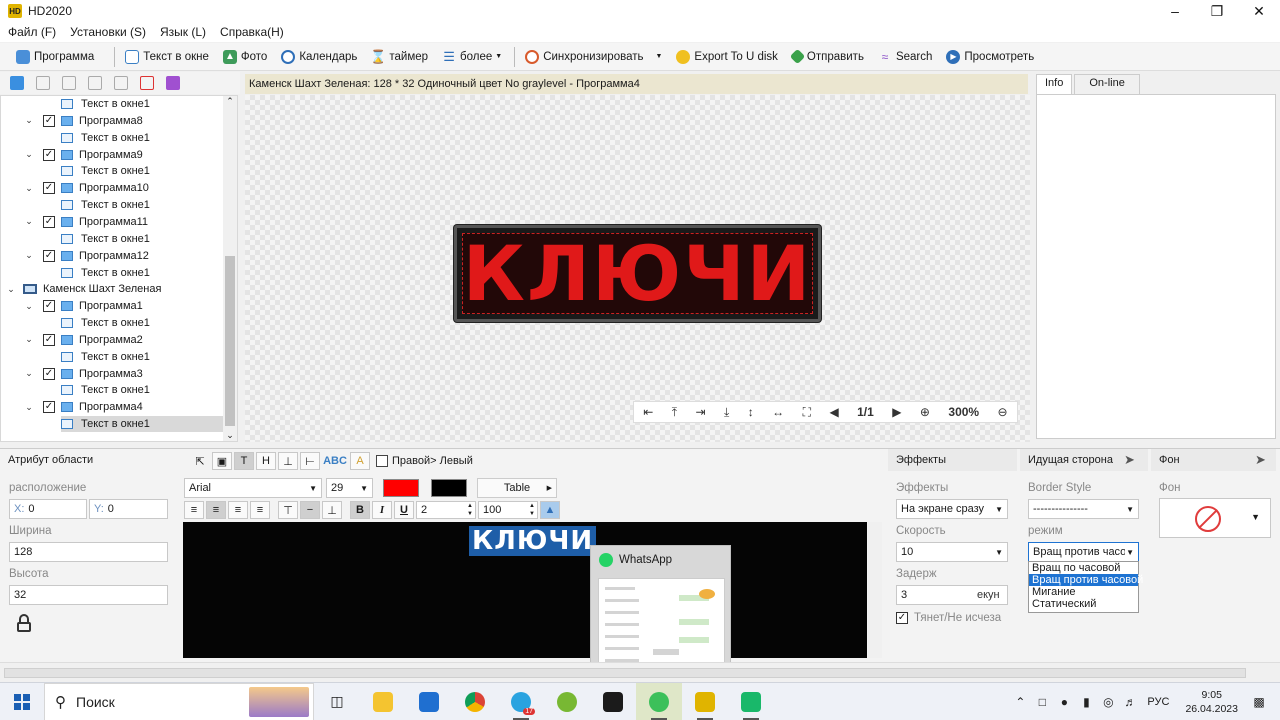 This screenshot has height=720, width=1280. I want to click on sync-dropdown-icon: ▼, so click(658, 56).